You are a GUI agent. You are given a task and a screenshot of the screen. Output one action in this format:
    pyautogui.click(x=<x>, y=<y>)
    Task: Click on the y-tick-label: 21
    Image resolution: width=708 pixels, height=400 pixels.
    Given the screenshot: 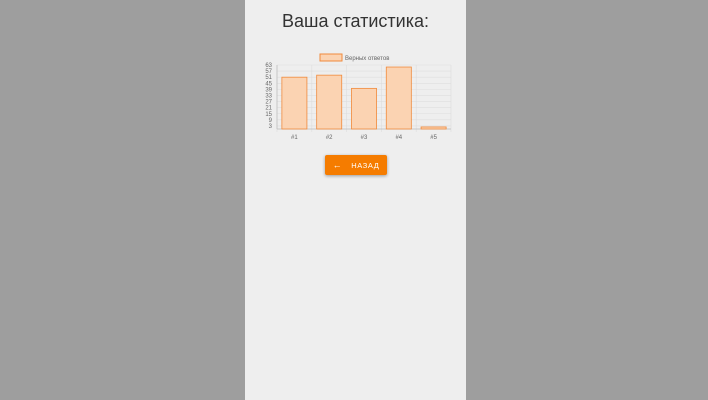 What is the action you would take?
    pyautogui.click(x=268, y=109)
    